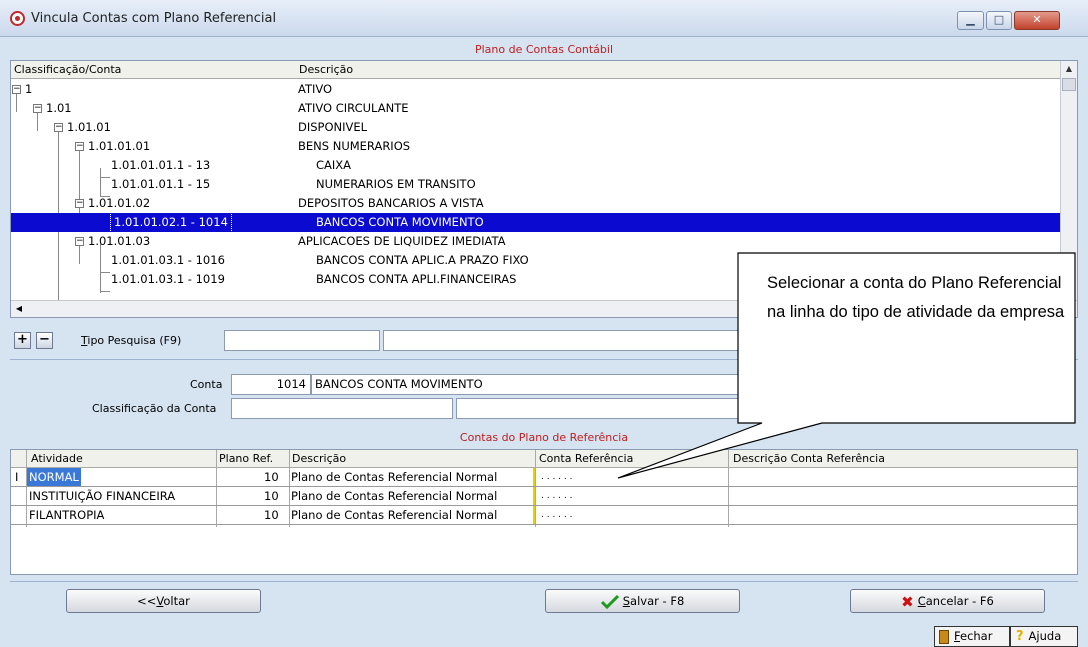  What do you see at coordinates (1020, 636) in the screenshot?
I see `help-icon: ?` at bounding box center [1020, 636].